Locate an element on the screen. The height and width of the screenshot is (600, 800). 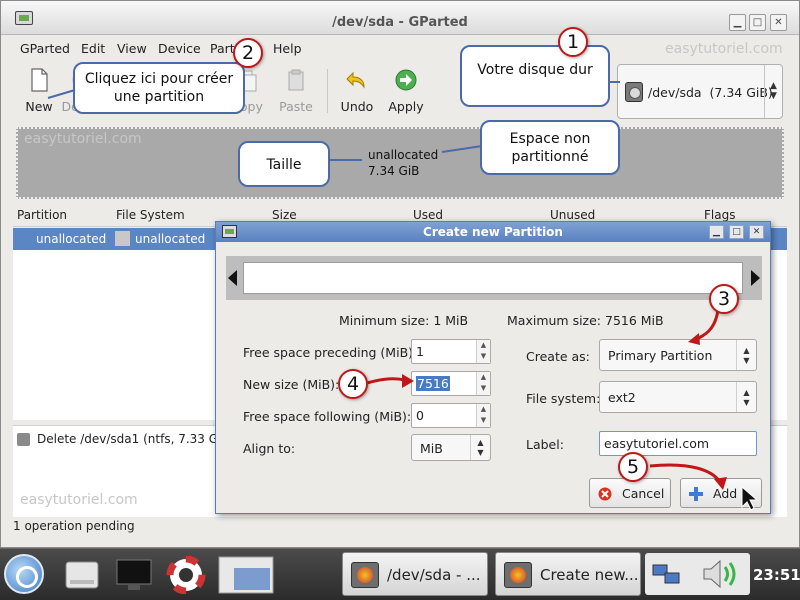
resizer-partition-block is located at coordinates (493, 278).